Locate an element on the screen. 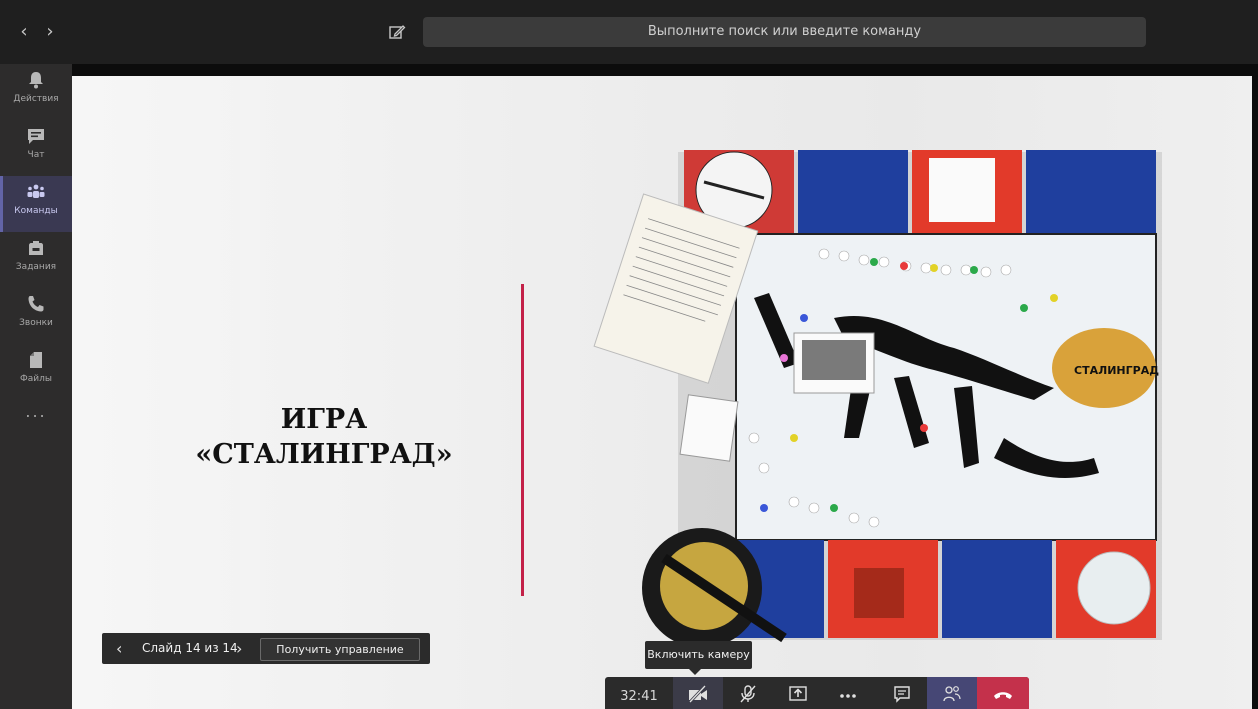  call-timer: 32:41 is located at coordinates (639, 696).